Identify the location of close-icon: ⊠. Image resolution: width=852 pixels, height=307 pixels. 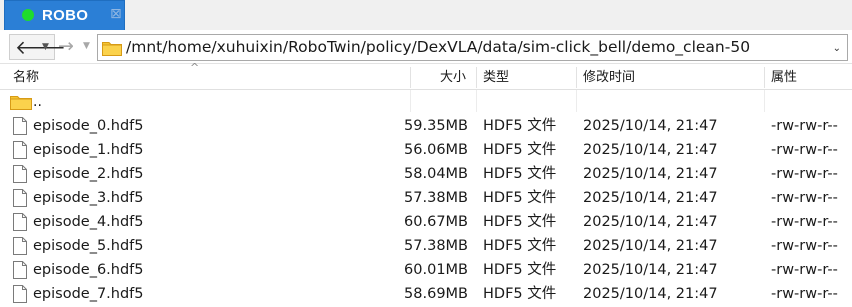
(116, 14).